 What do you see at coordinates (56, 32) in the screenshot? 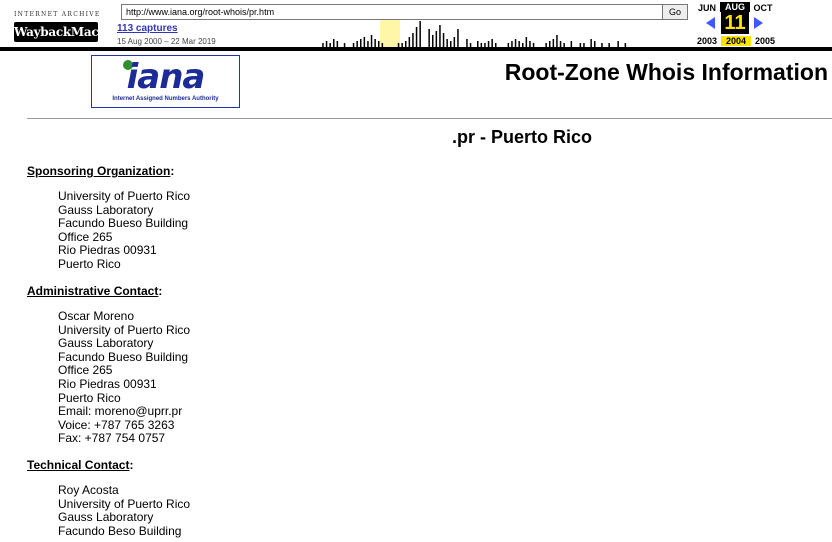
I see `logo-wayback-machine-text: WaybackMachine` at bounding box center [56, 32].